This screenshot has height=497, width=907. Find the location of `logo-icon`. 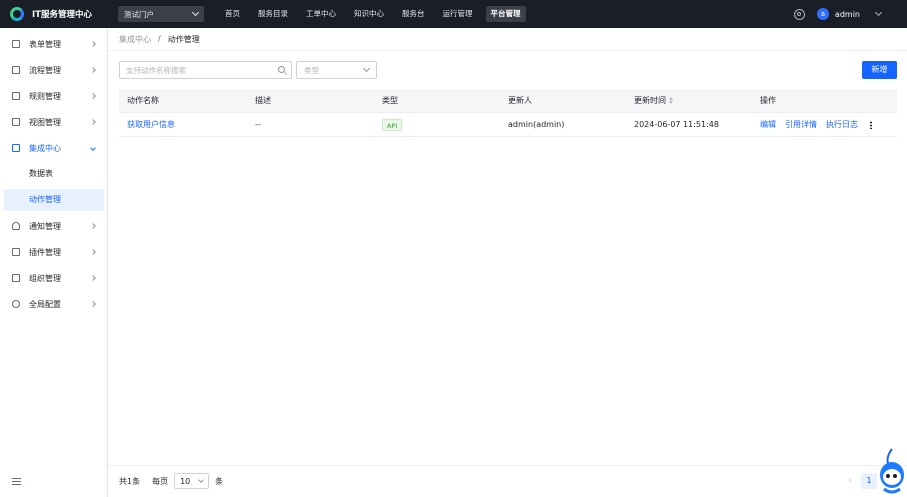

logo-icon is located at coordinates (17, 14).